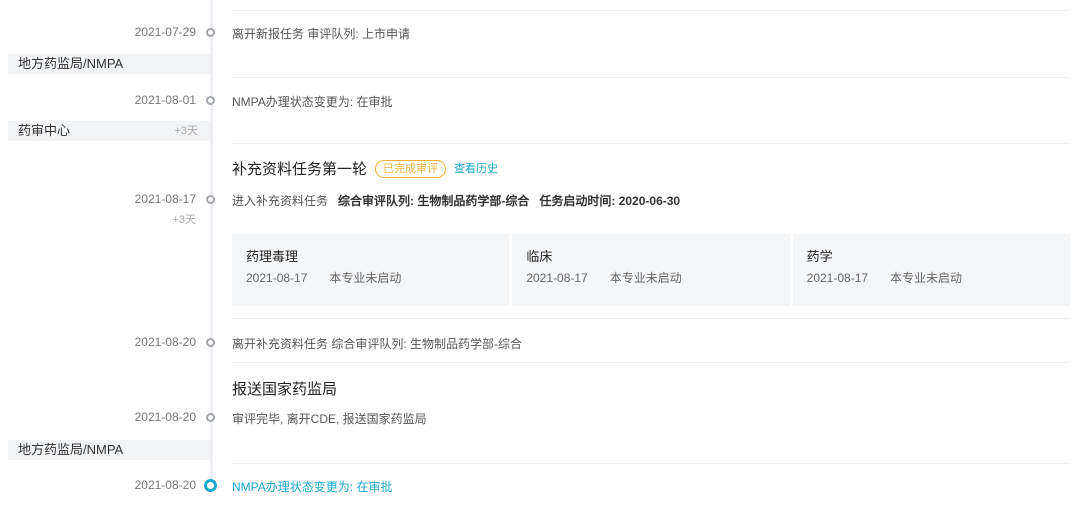  What do you see at coordinates (312, 487) in the screenshot?
I see `timeline-event-current: NMPA办理状态变更为: 在审批` at bounding box center [312, 487].